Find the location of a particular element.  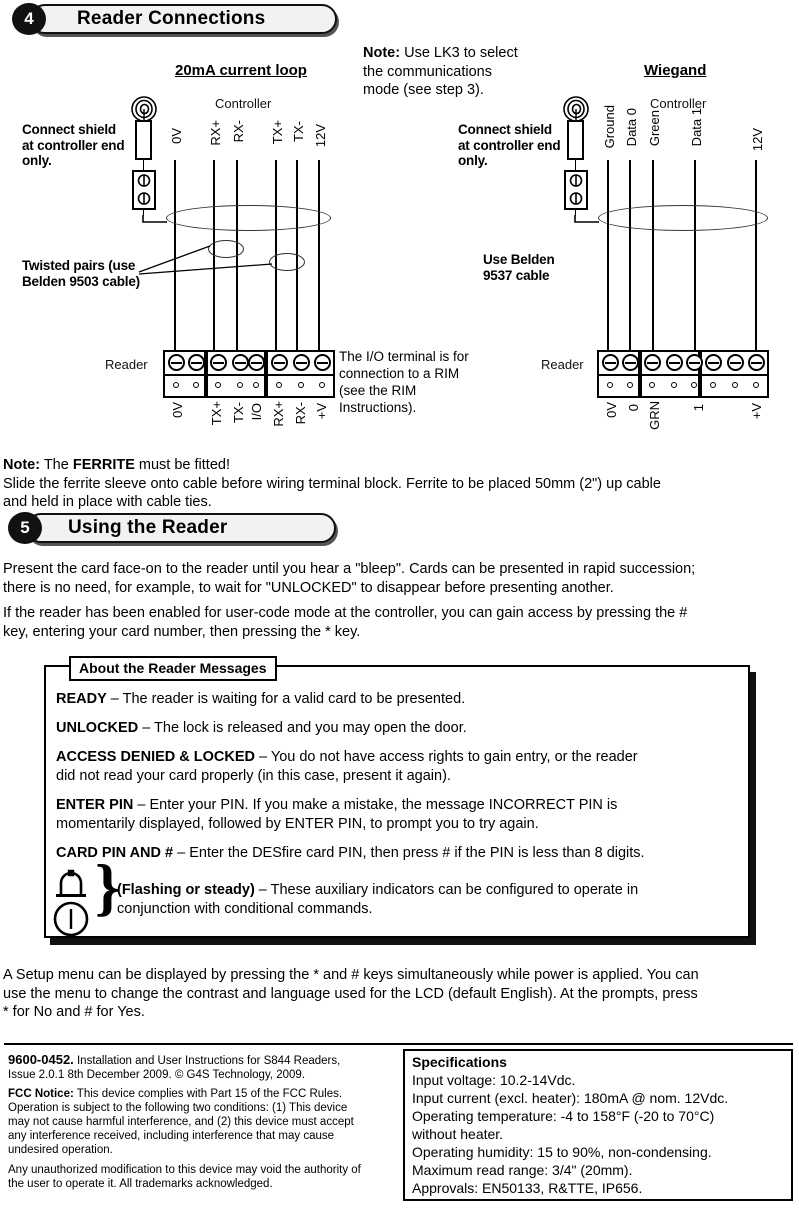

left-terminal-hline is located at coordinates (249, 375).